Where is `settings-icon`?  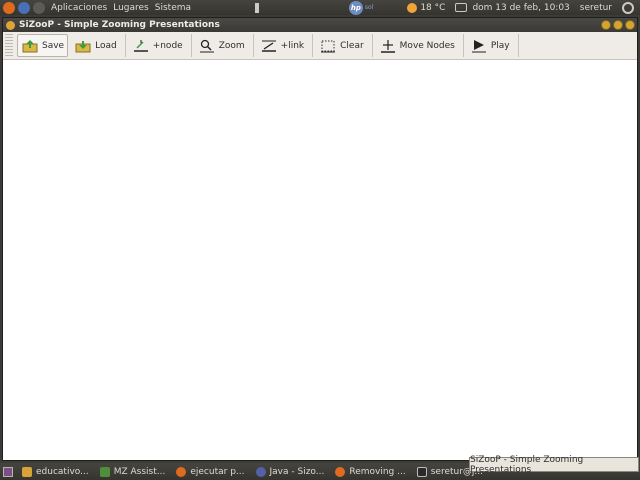
settings-icon is located at coordinates (39, 7).